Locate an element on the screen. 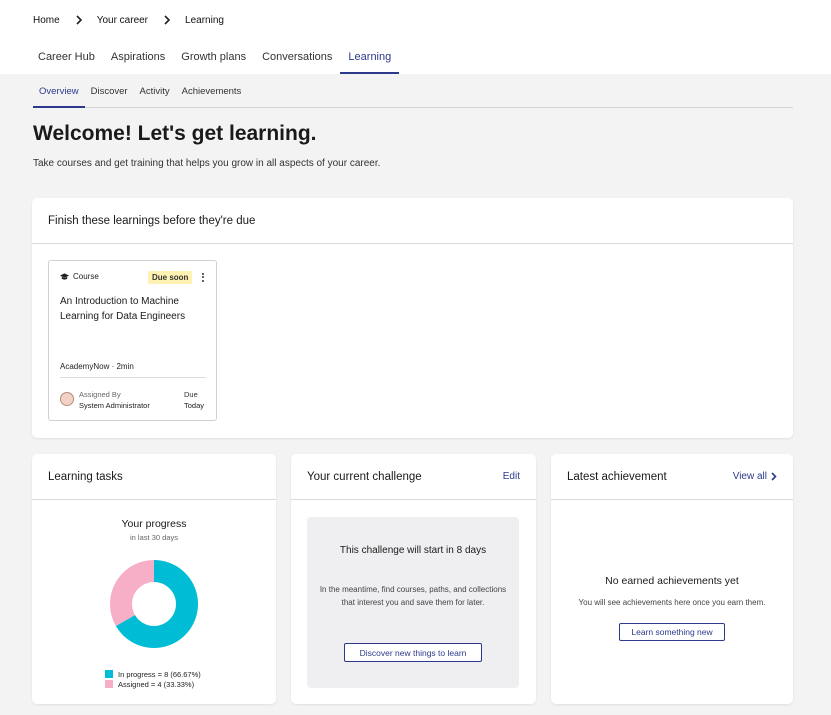 The height and width of the screenshot is (715, 831). progress-subtitle: in last 30 days is located at coordinates (154, 537).